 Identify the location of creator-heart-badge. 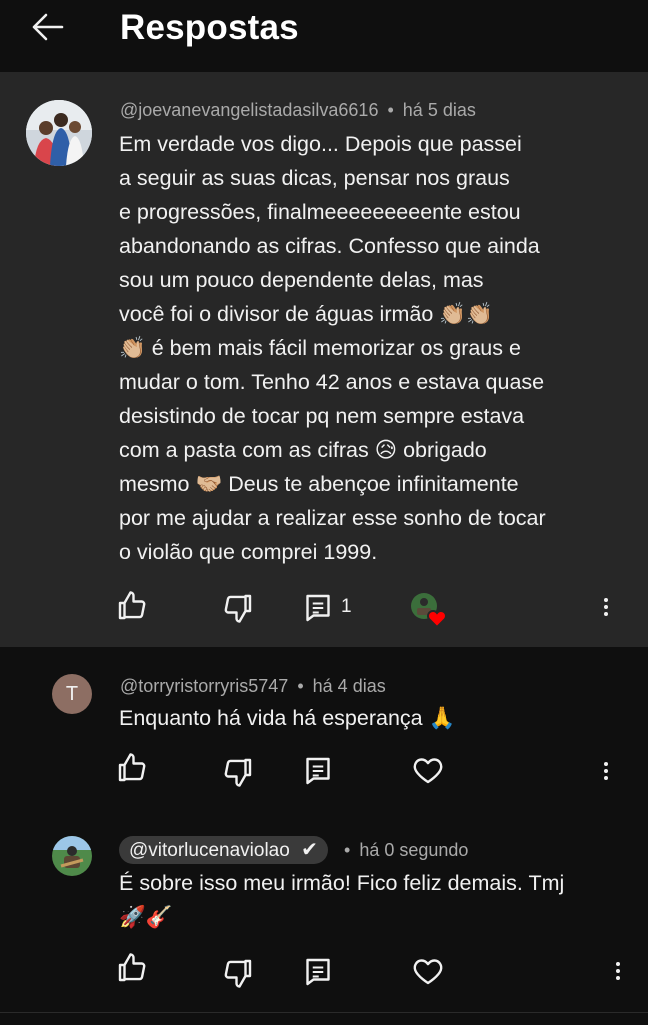
(430, 612).